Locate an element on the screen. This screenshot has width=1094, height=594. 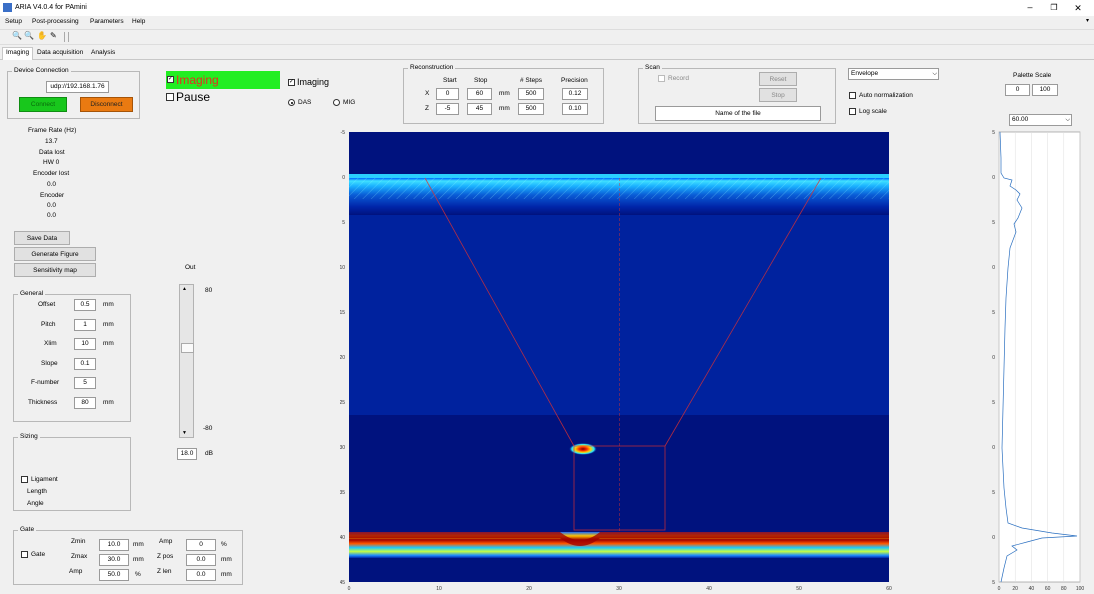
amp2-field: 0 is located at coordinates (201, 545).